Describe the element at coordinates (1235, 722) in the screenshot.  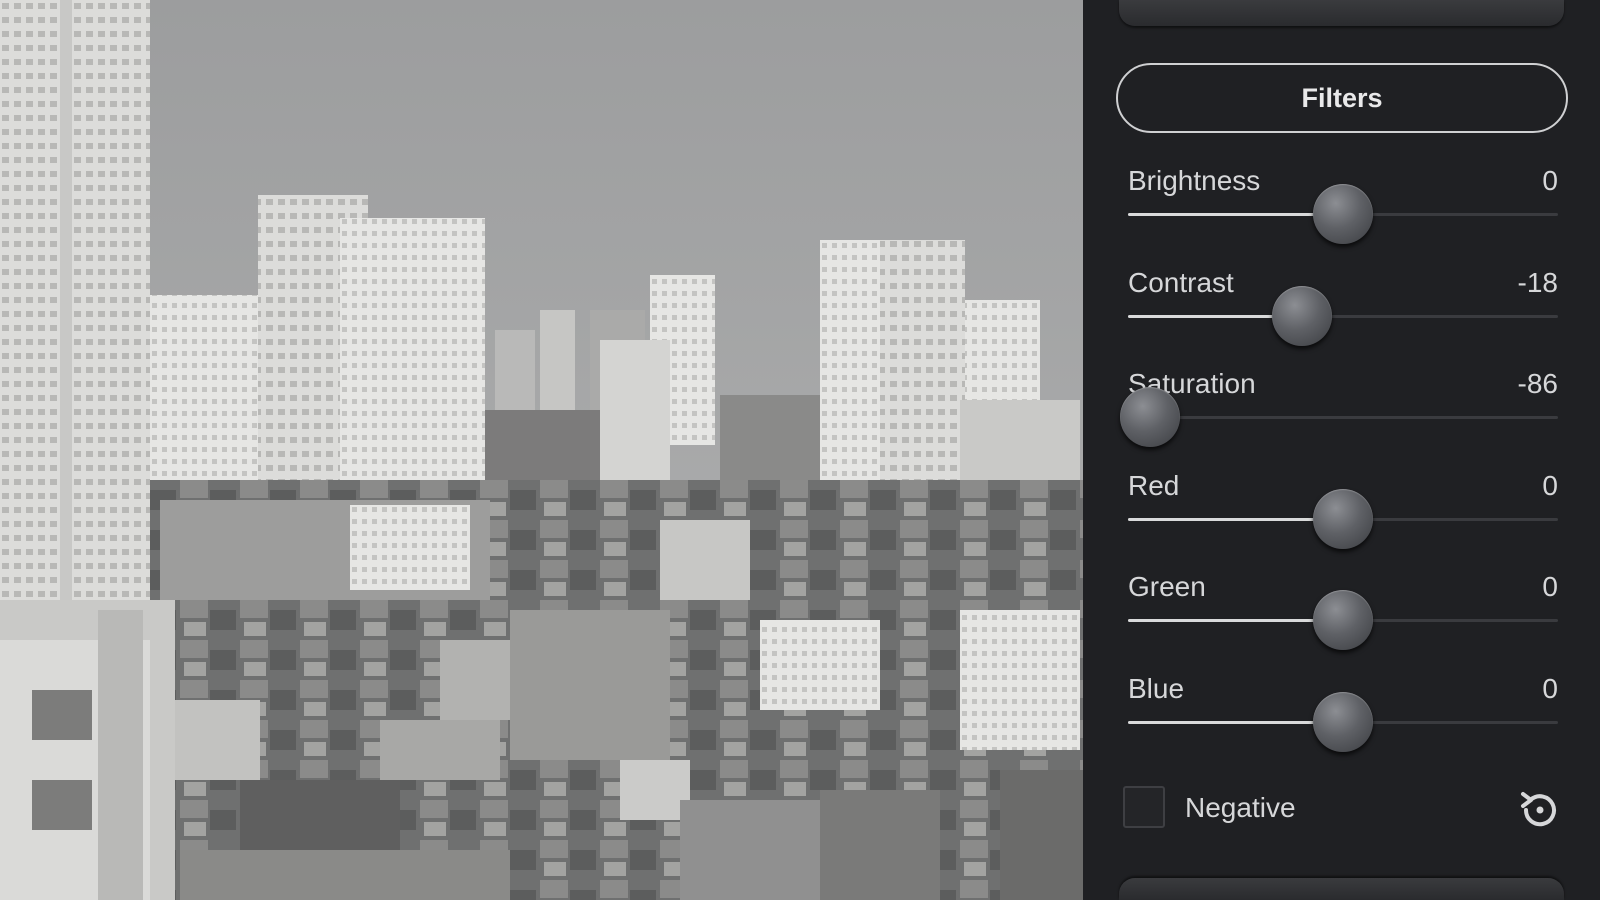
I see `blue-slider-fill` at that location.